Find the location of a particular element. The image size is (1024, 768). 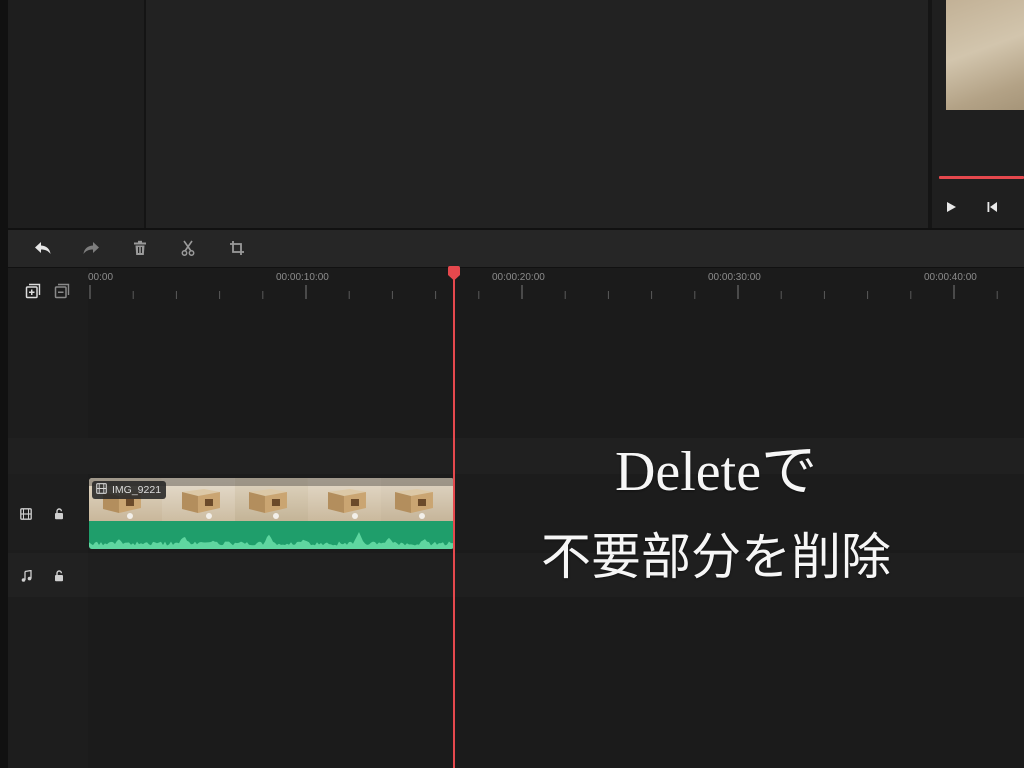

skip-to-start-button is located at coordinates (992, 207).